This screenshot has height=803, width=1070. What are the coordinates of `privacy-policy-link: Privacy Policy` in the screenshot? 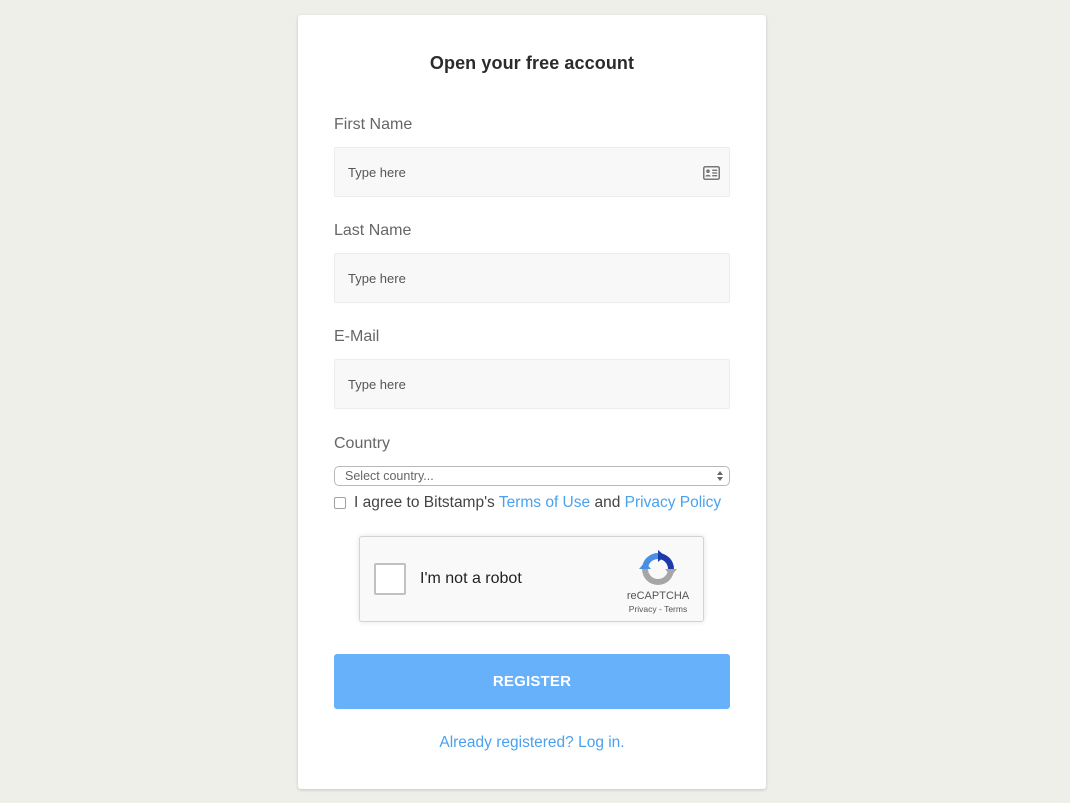 It's located at (673, 502).